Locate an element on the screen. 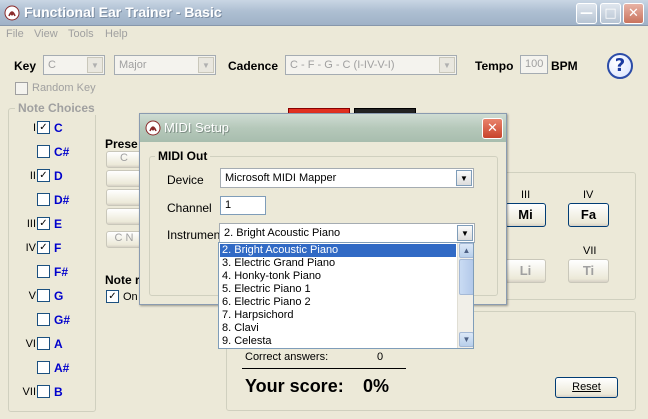 This screenshot has width=648, height=419. tempo-input: 100 is located at coordinates (534, 64).